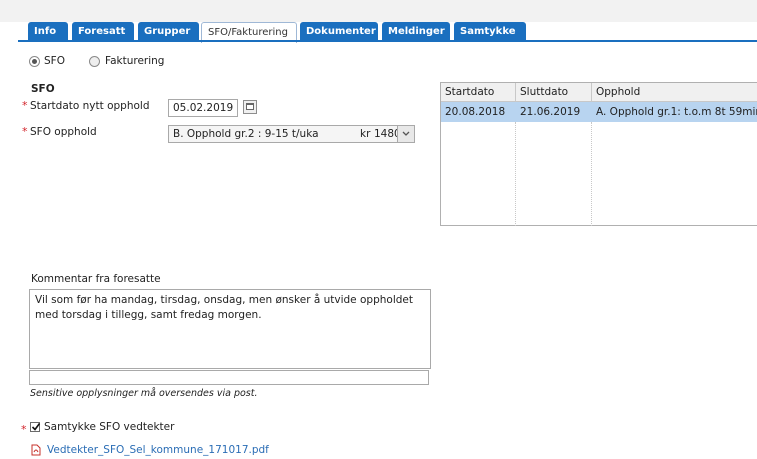 The height and width of the screenshot is (459, 757). I want to click on top-strip, so click(378, 11).